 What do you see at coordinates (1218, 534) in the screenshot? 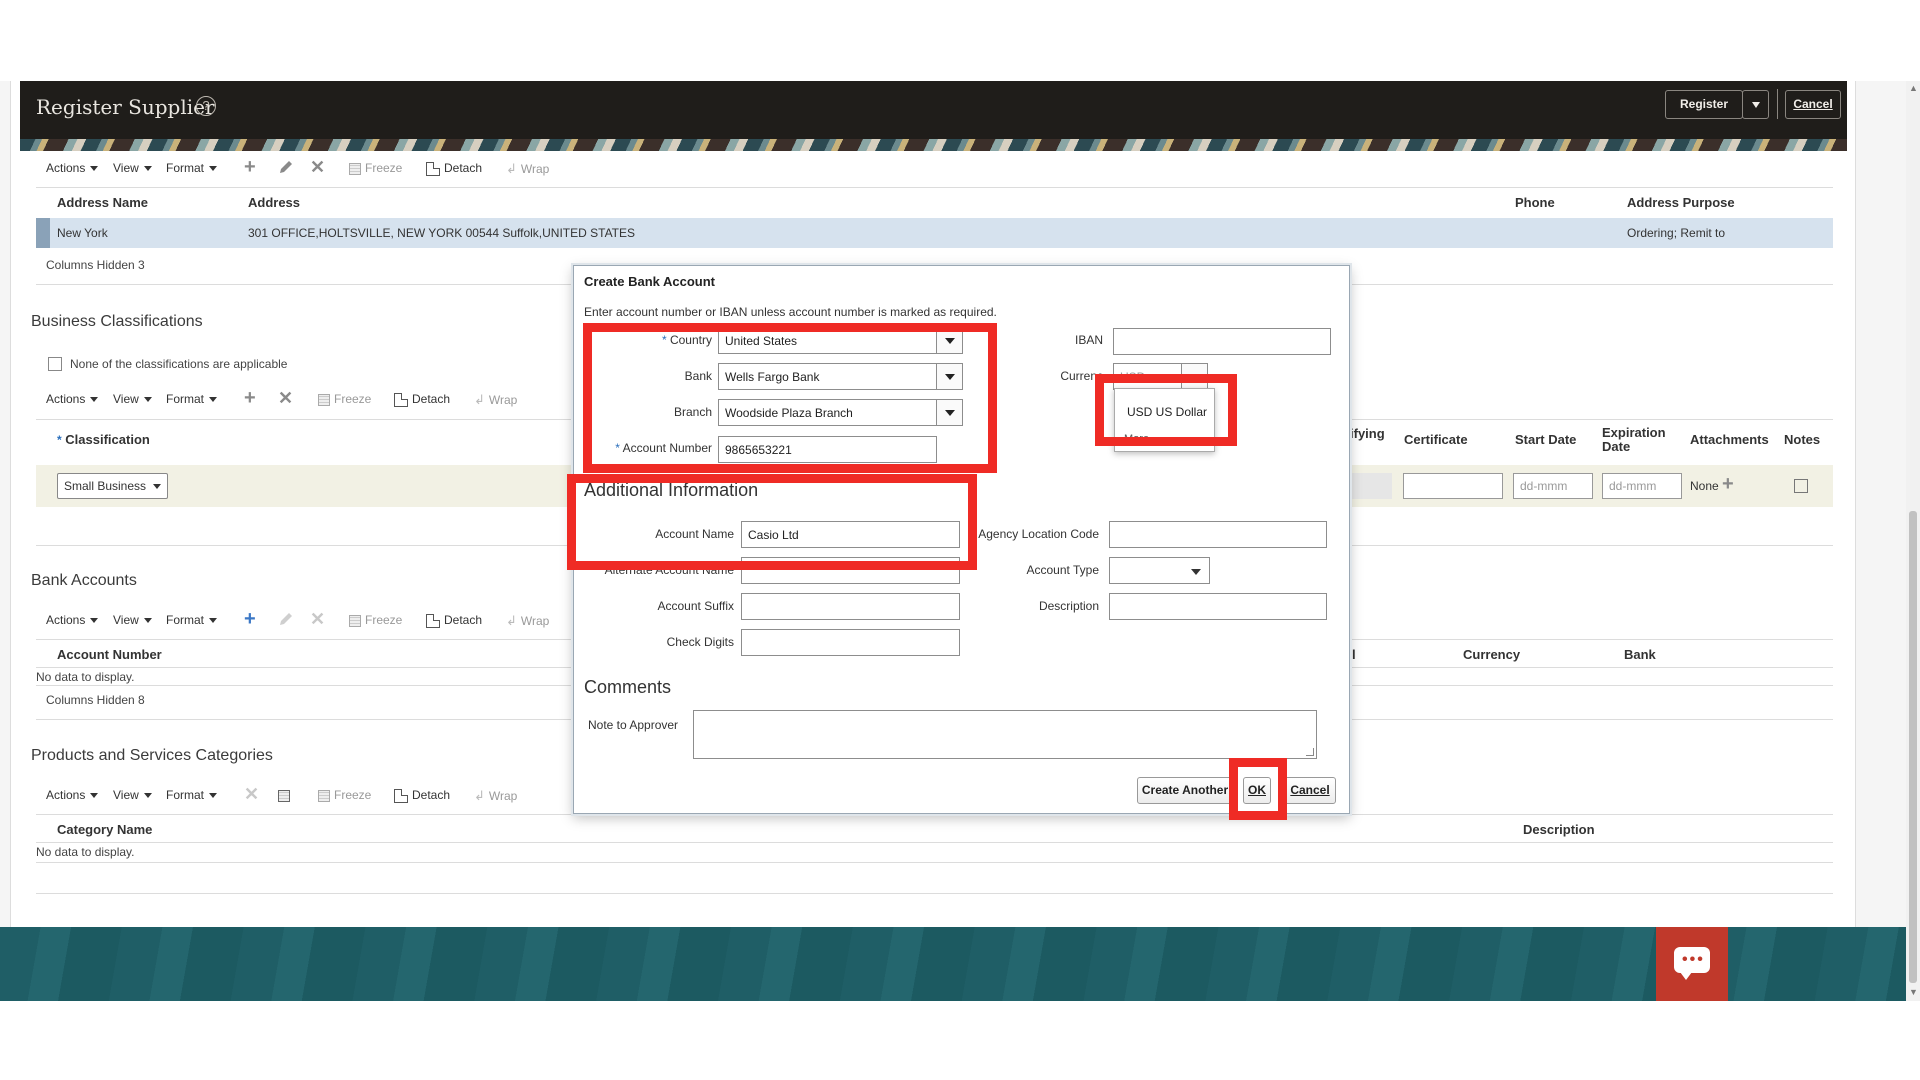
I see `agency-location-code-input` at bounding box center [1218, 534].